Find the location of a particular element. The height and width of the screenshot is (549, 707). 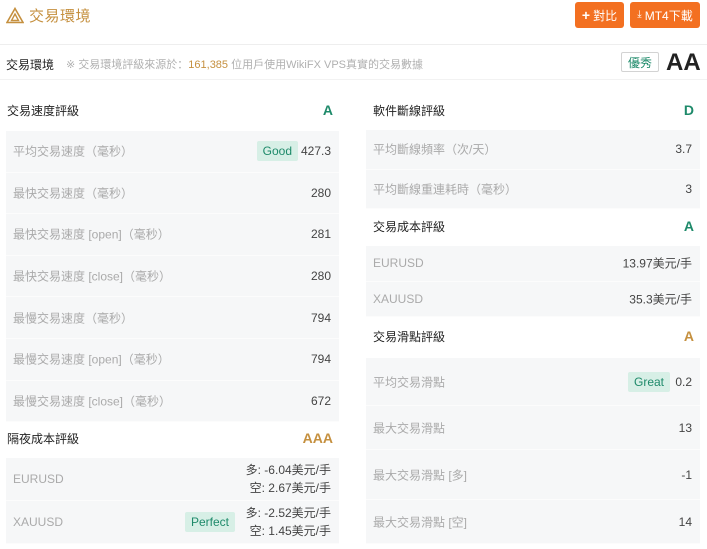

overnight-row: EURUSD 多: -6.04美元/手 空: 2.67美元/手 is located at coordinates (172, 479).